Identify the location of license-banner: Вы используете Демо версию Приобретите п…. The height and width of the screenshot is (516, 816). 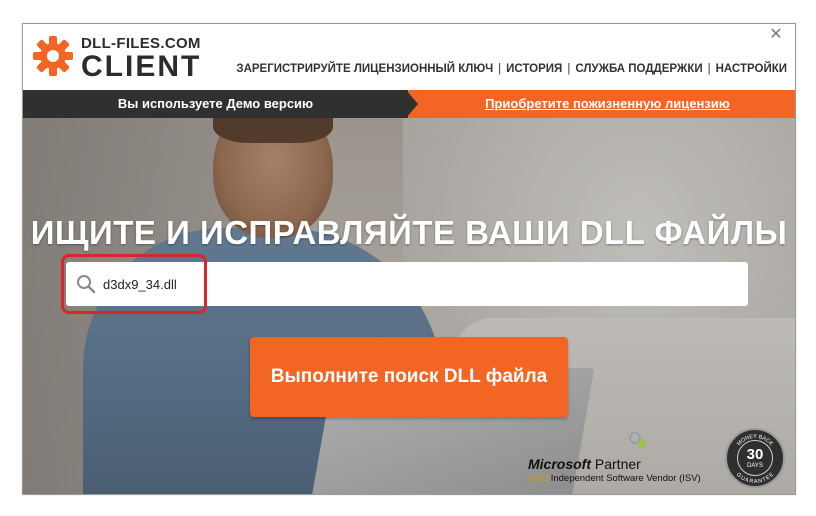
(409, 104).